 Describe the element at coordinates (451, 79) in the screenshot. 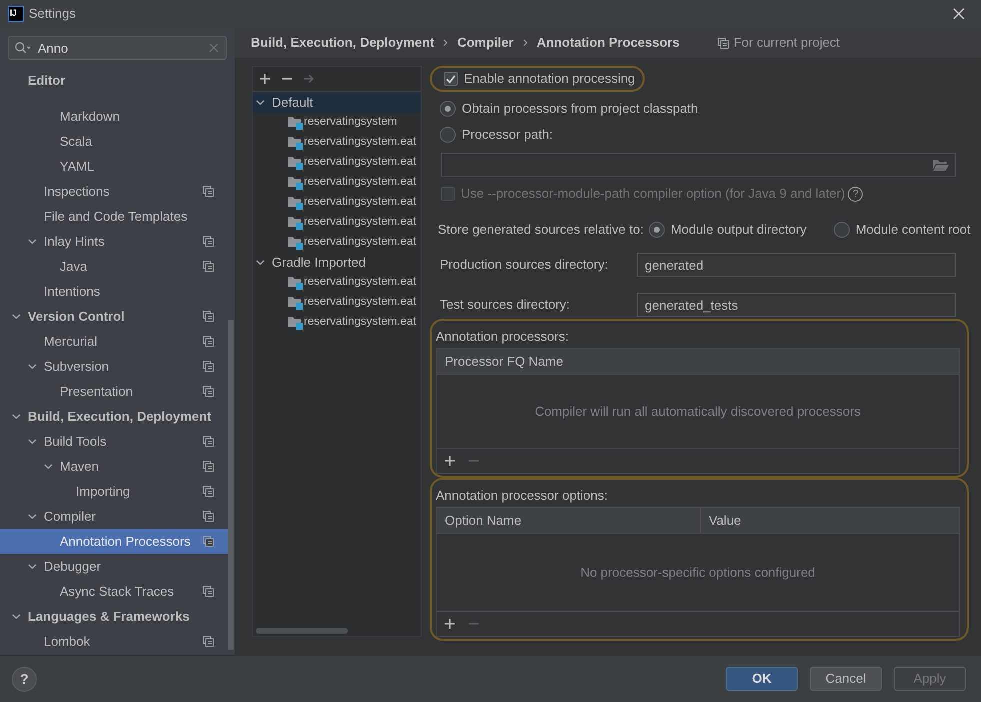

I see `checkbox` at that location.